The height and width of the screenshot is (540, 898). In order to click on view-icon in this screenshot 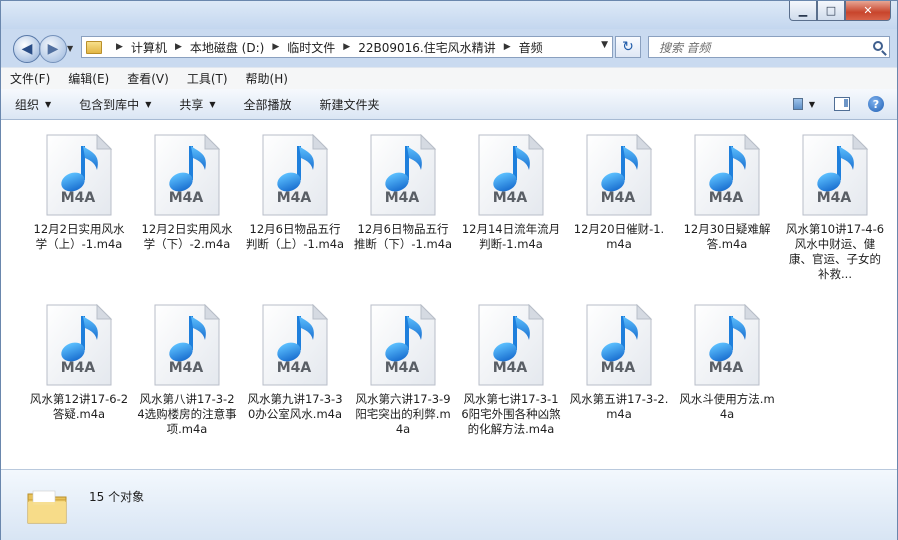, I will do `click(798, 104)`.